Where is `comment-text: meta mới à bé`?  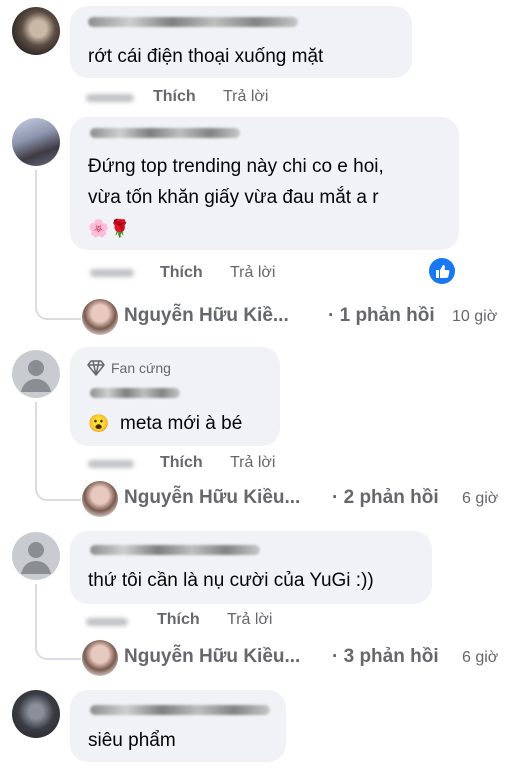
comment-text: meta mới à bé is located at coordinates (181, 423).